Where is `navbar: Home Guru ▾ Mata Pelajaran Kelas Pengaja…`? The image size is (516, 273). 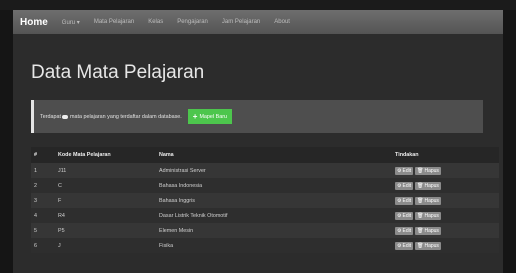 navbar: Home Guru ▾ Mata Pelajaran Kelas Pengaja… is located at coordinates (258, 22).